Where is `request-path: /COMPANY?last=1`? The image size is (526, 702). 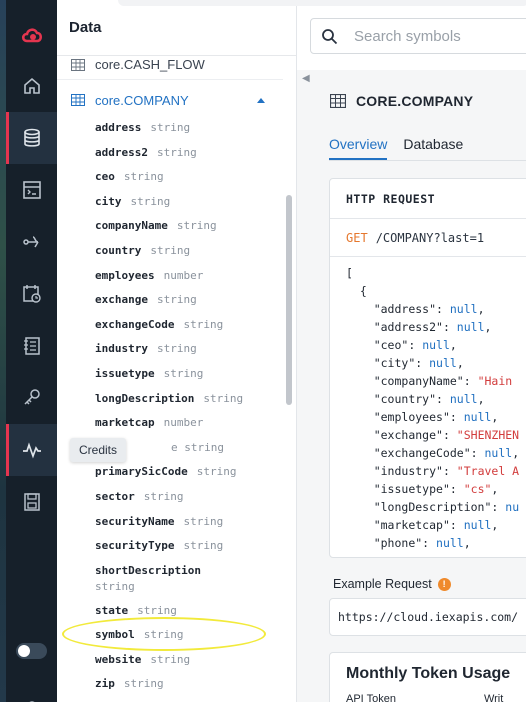
request-path: /COMPANY?last=1 is located at coordinates (430, 237).